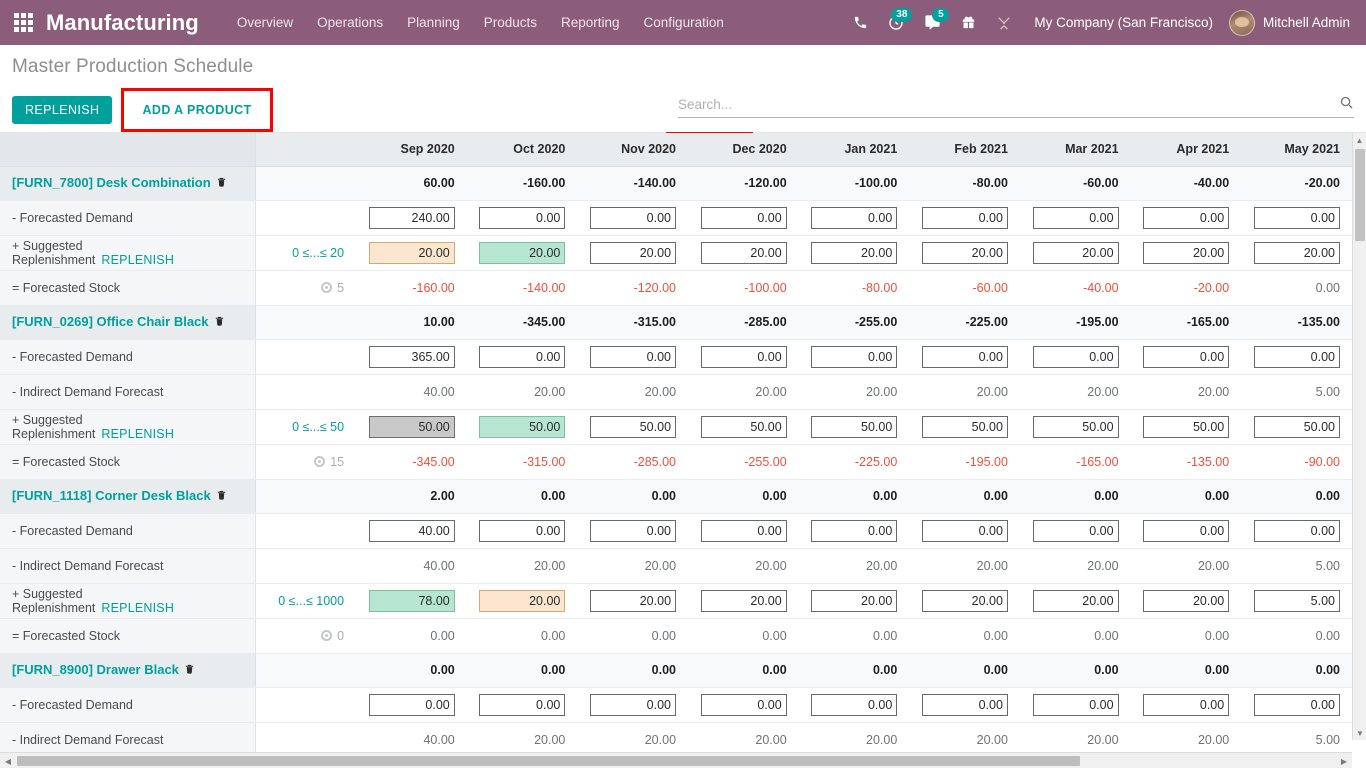  What do you see at coordinates (1123, 22) in the screenshot?
I see `company-selector: My Company (San Francisco)` at bounding box center [1123, 22].